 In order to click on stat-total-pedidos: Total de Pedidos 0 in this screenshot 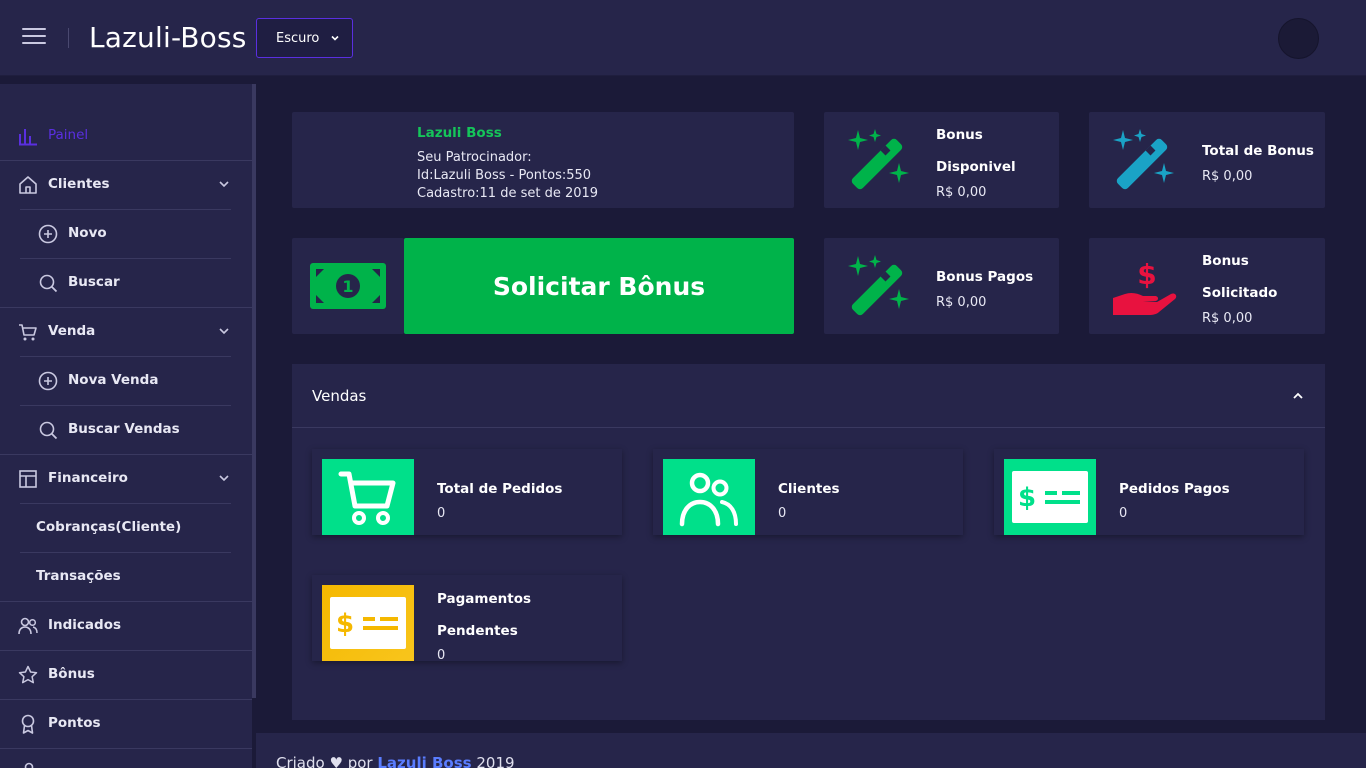, I will do `click(467, 492)`.